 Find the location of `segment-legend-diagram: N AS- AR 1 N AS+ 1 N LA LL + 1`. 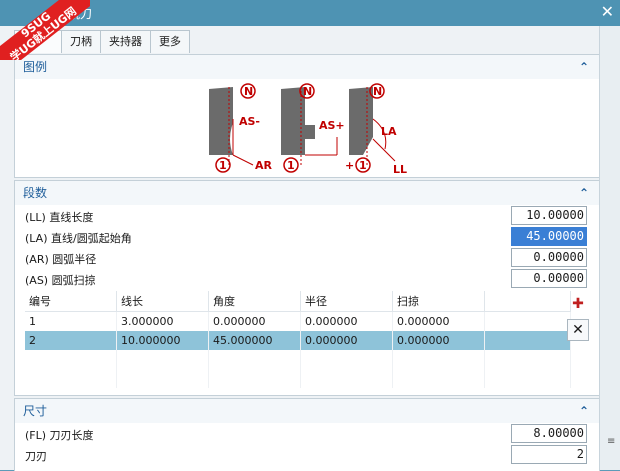

segment-legend-diagram: N AS- AR 1 N AS+ 1 N LA LL + 1 is located at coordinates (308, 129).